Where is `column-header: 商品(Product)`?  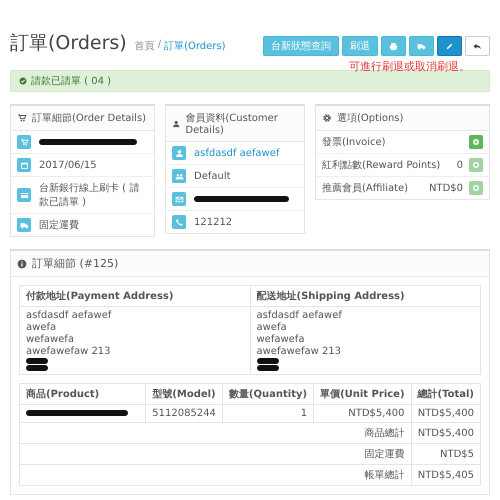 column-header: 商品(Product) is located at coordinates (83, 394).